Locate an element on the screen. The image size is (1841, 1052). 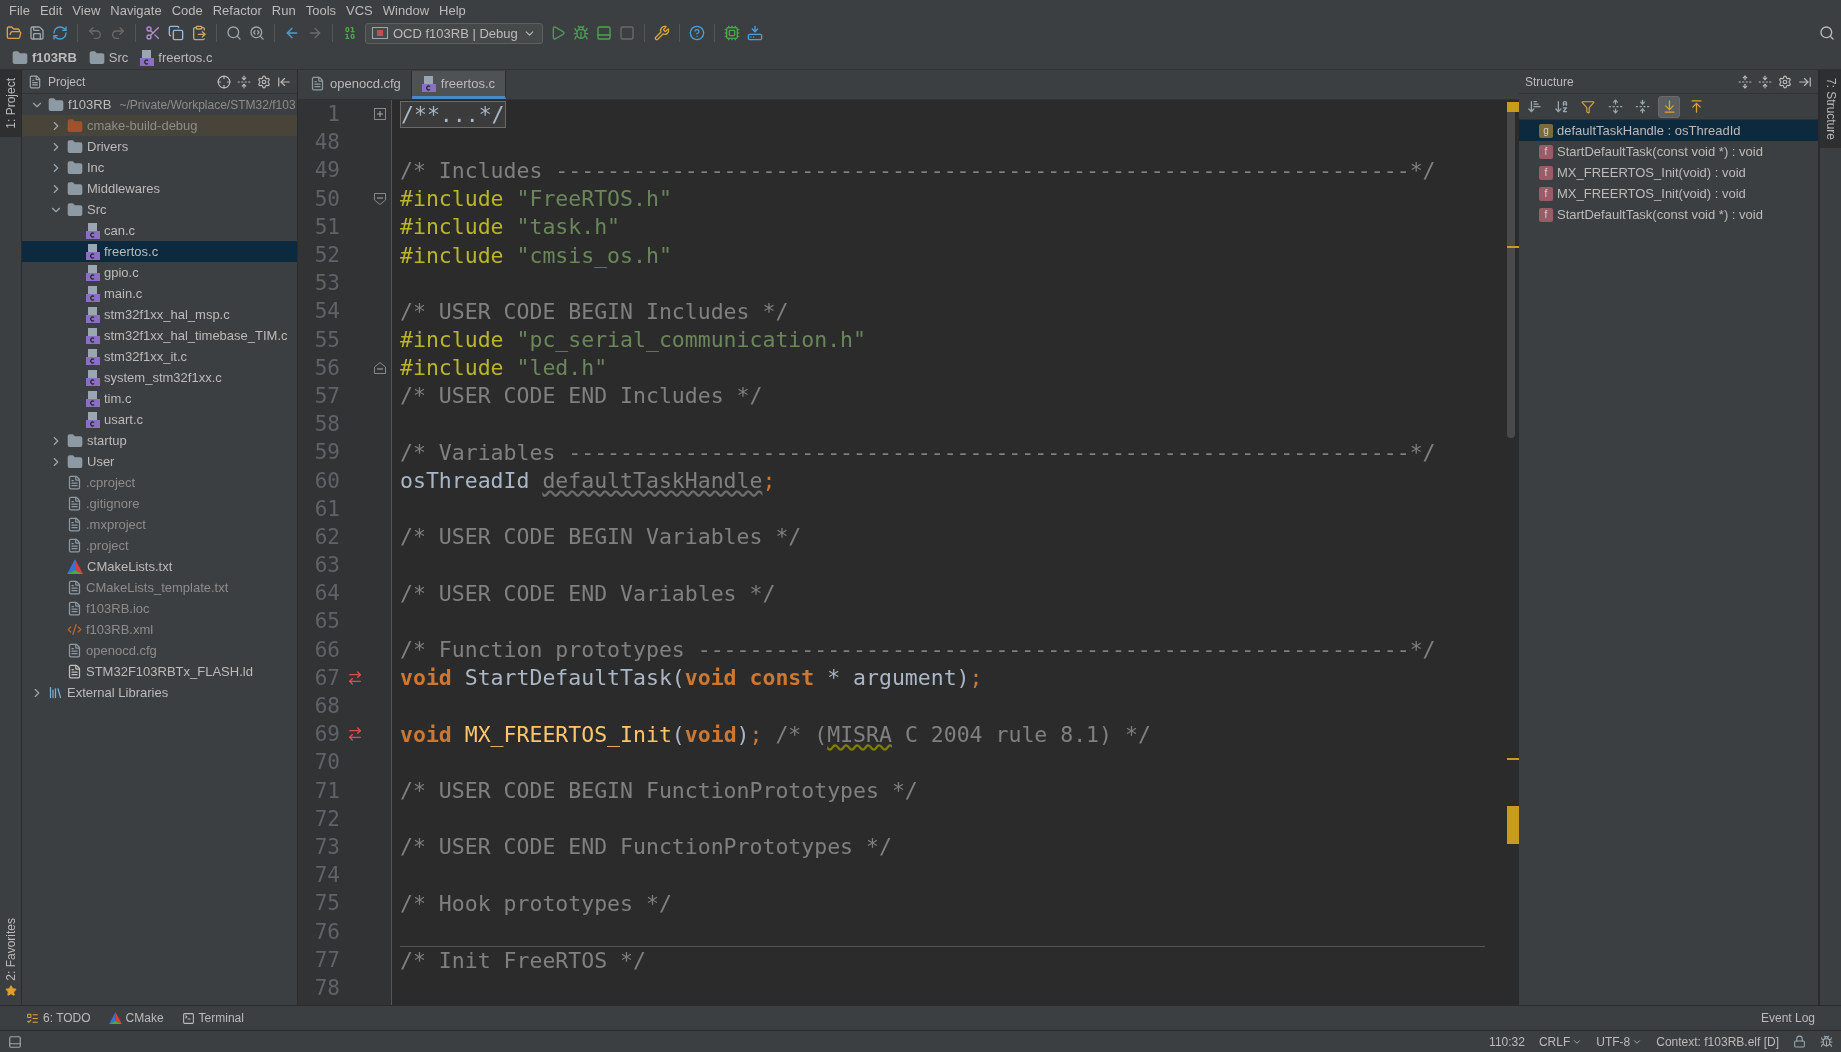
tool-window-button: CMake is located at coordinates (136, 1018).